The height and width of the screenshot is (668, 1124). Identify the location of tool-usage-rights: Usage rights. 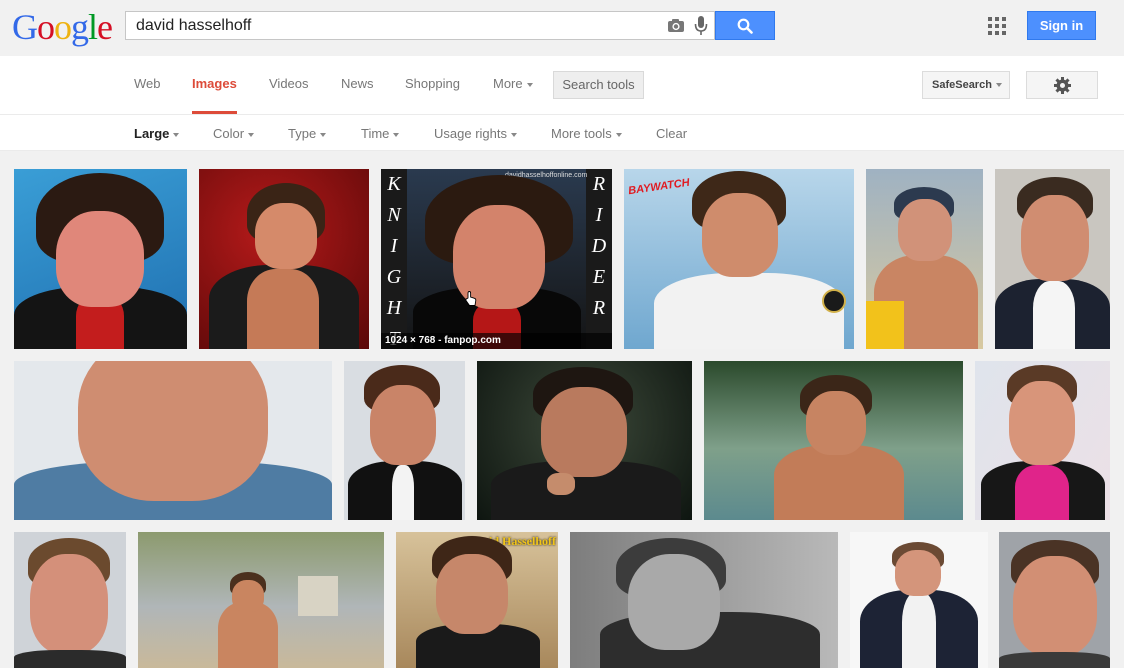
(475, 133).